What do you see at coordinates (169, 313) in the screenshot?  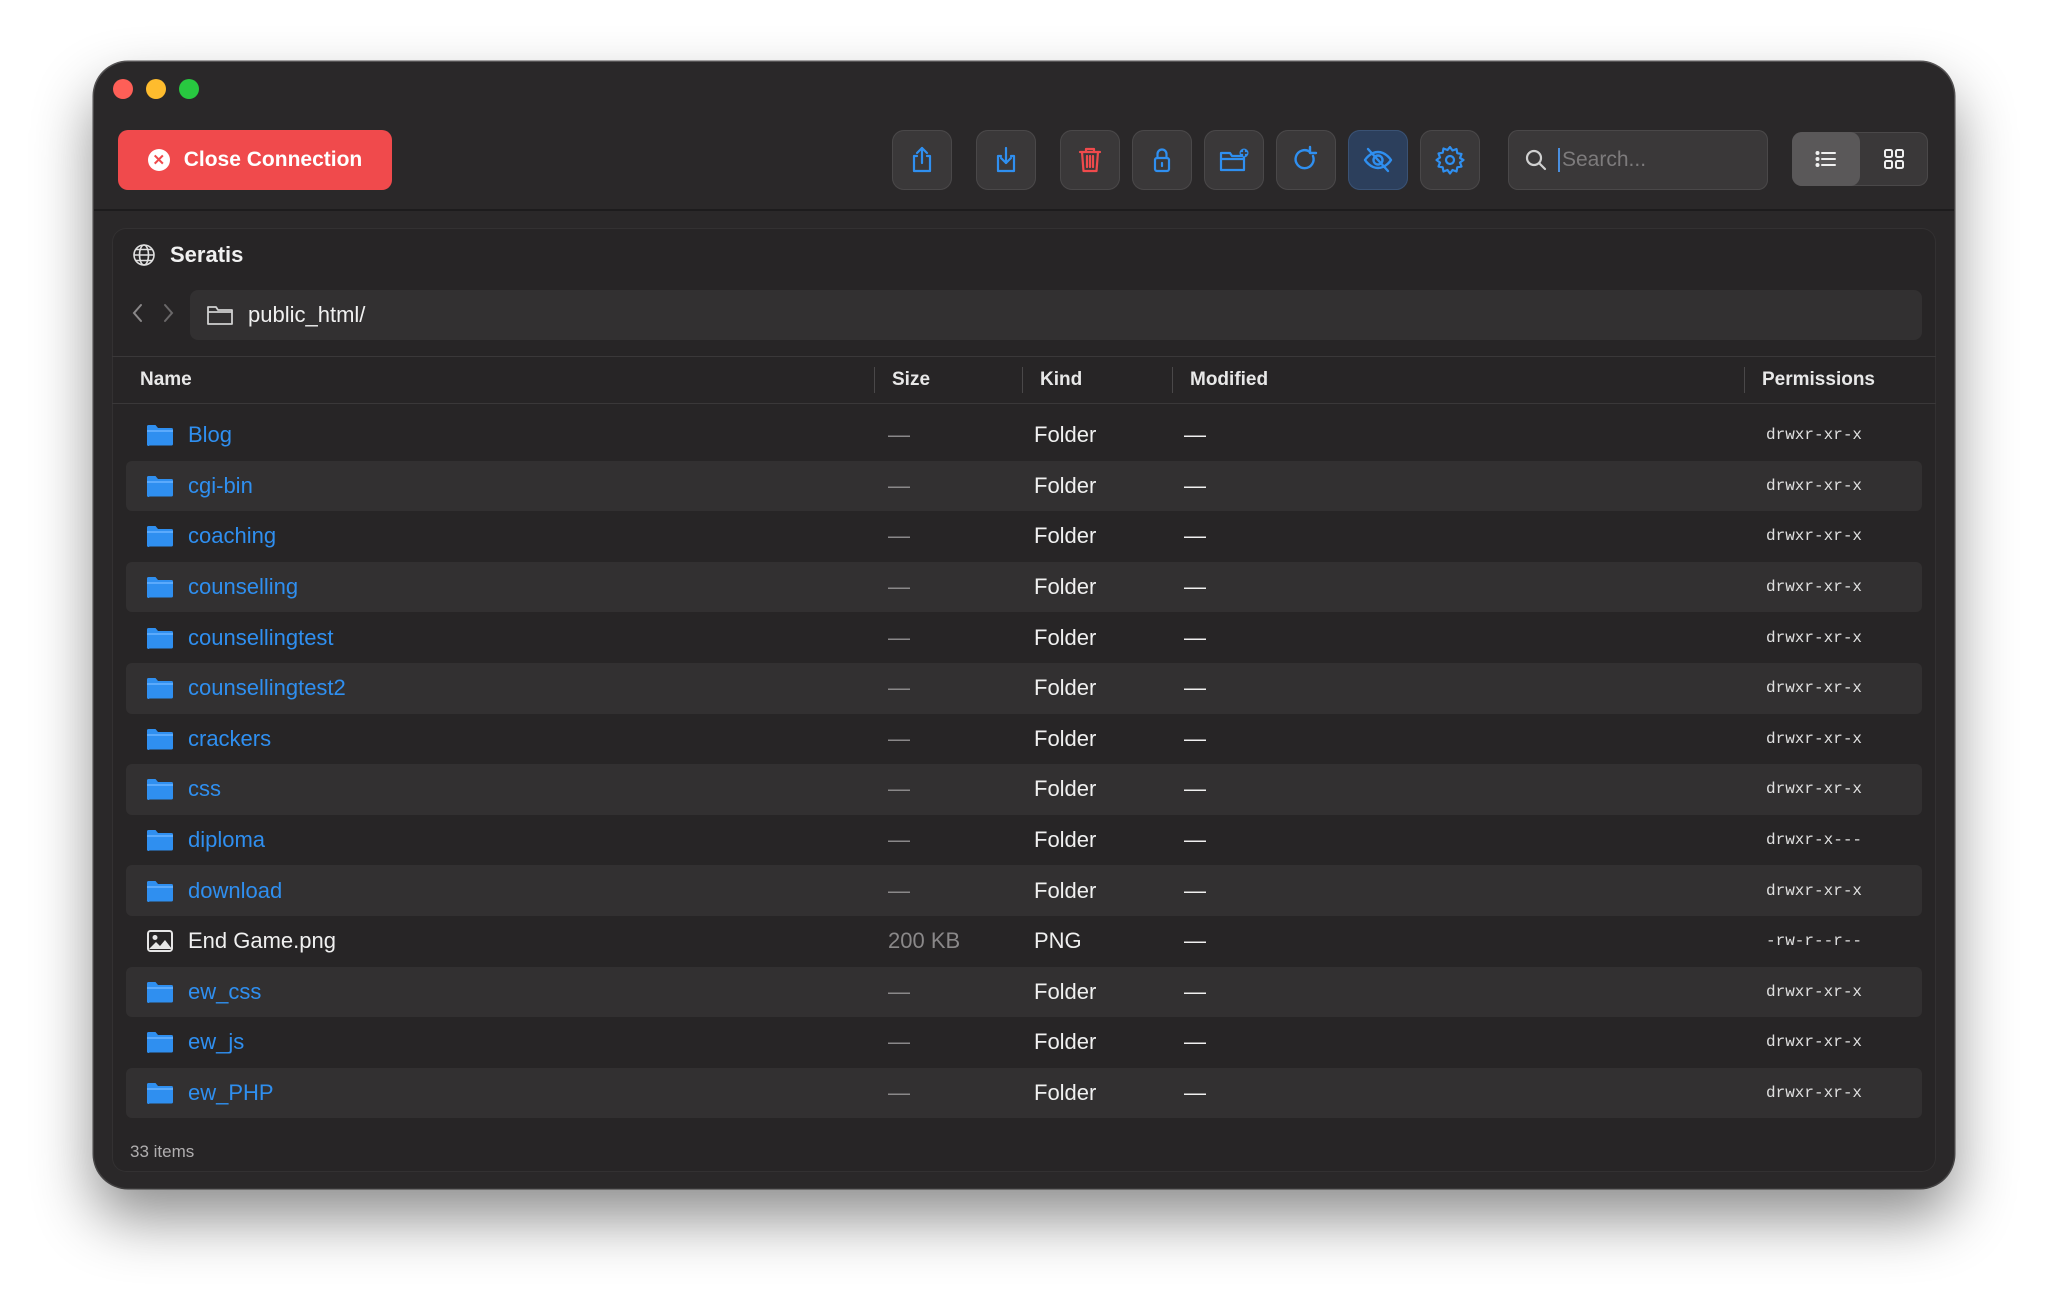 I see `forward-chevron-icon` at bounding box center [169, 313].